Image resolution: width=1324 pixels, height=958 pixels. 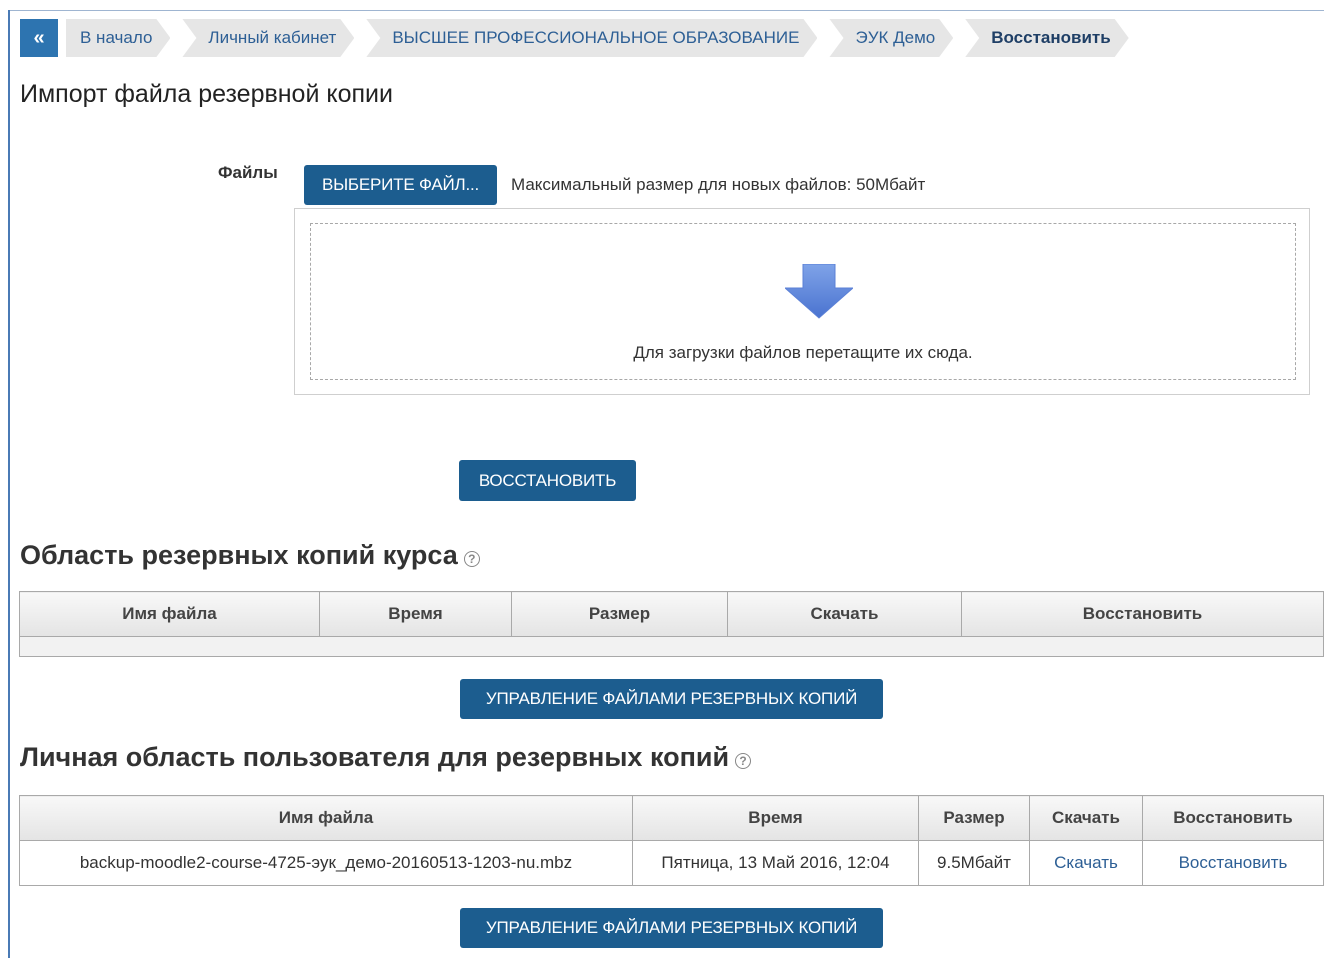 What do you see at coordinates (39, 38) in the screenshot?
I see `breadcrumb-collapse-button: «` at bounding box center [39, 38].